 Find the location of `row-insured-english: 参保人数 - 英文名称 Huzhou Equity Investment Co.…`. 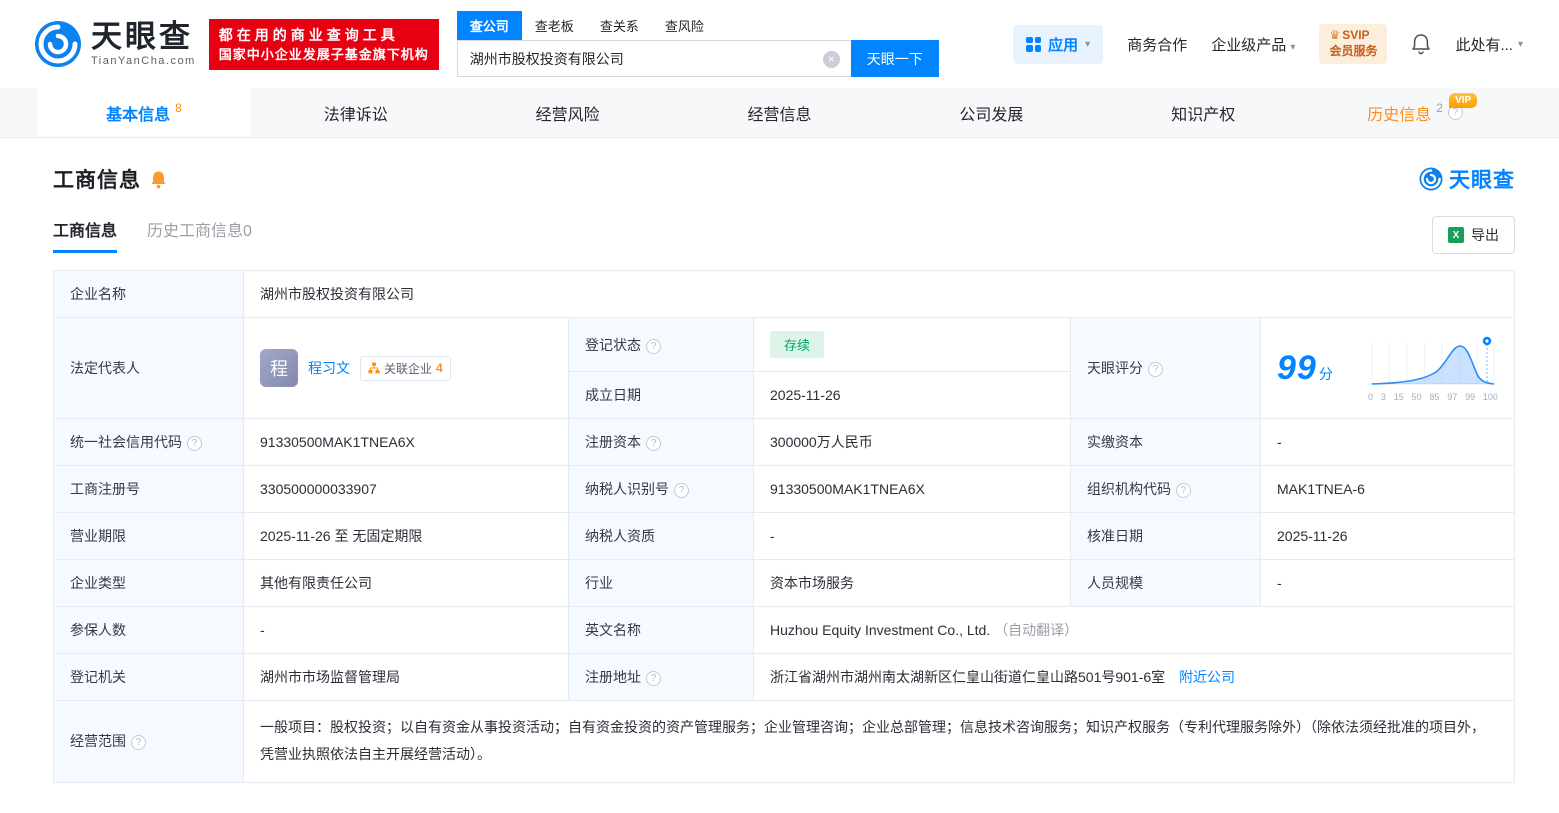

row-insured-english: 参保人数 - 英文名称 Huzhou Equity Investment Co.… is located at coordinates (784, 630).